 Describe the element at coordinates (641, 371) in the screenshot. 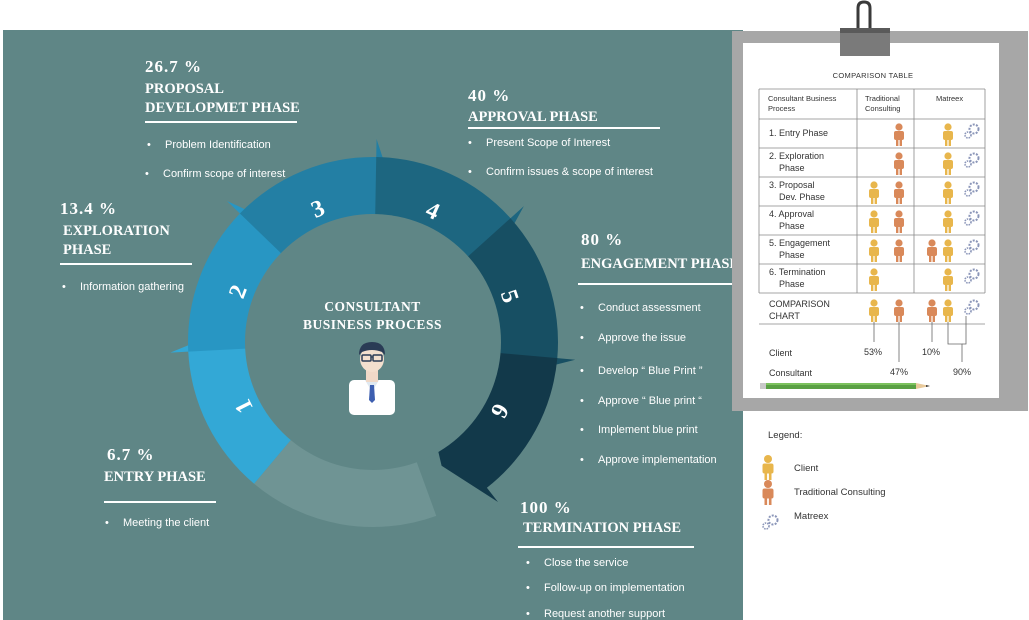

I see `engagement-item: Develop “ Blue Print ”` at that location.